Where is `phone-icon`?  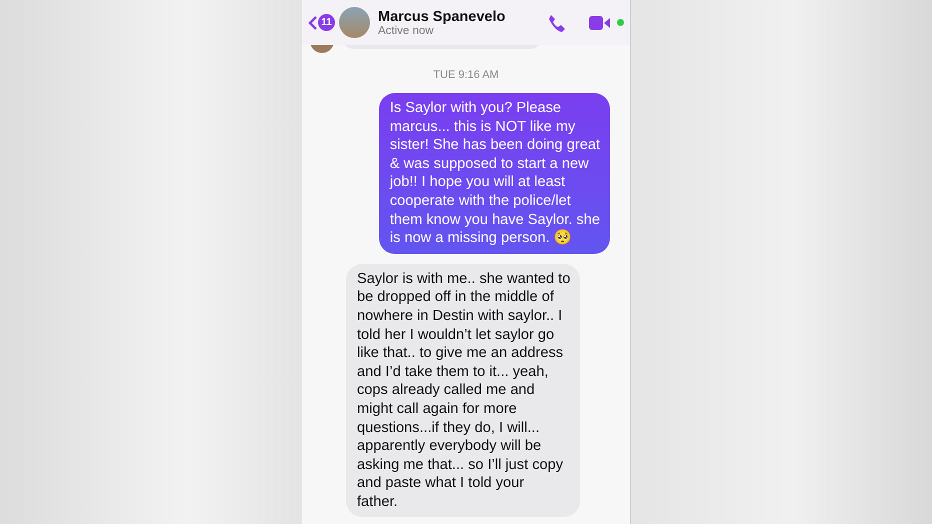
phone-icon is located at coordinates (557, 22).